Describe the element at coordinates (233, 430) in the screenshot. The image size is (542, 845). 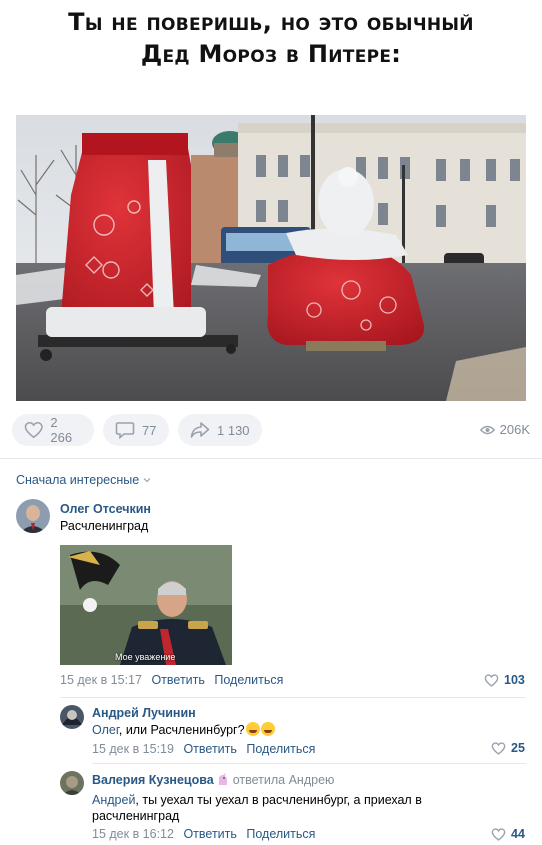
I see `share-count: 1 130` at that location.